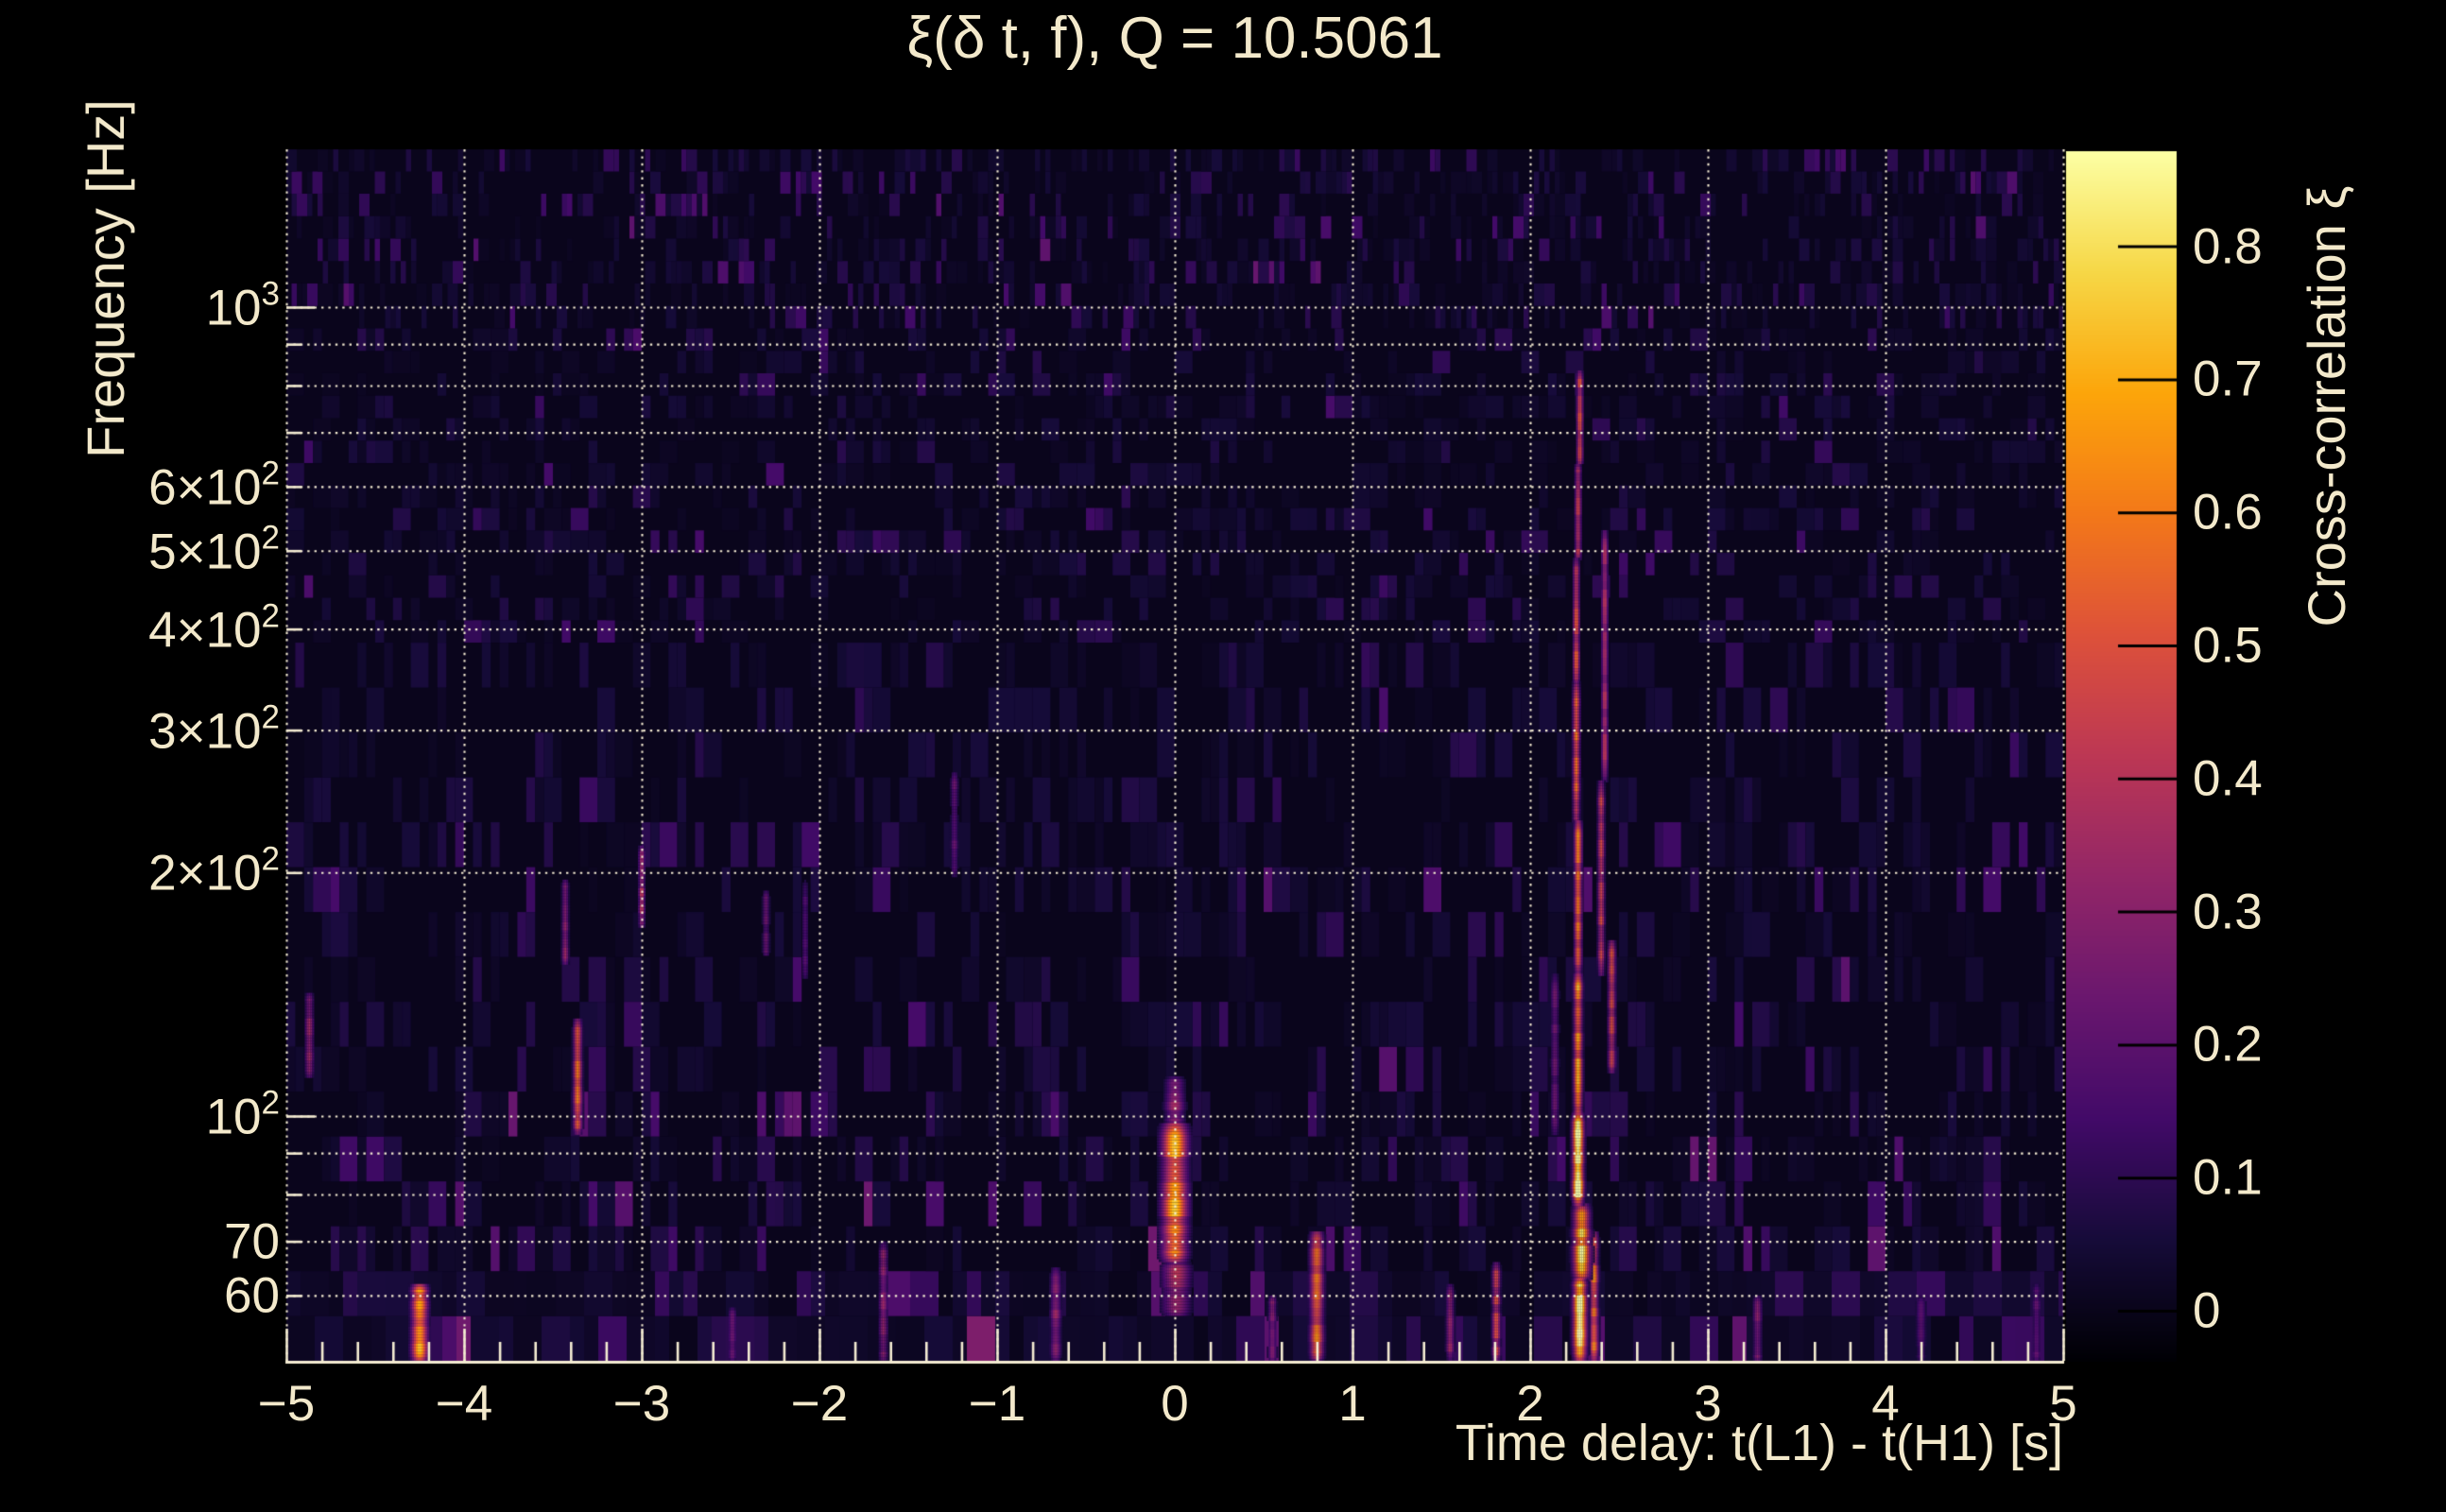 The height and width of the screenshot is (1512, 2446). Describe the element at coordinates (1885, 1404) in the screenshot. I see `x-tick-label: 4` at that location.